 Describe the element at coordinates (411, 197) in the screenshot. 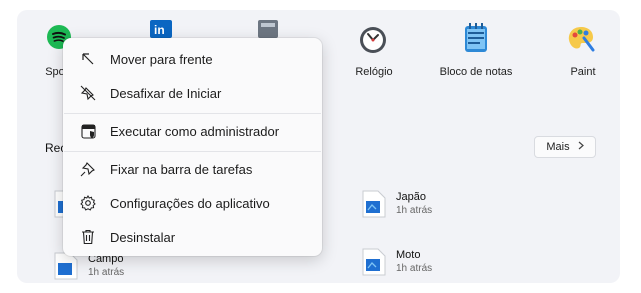

I see `recommended-item-name: Japão` at that location.